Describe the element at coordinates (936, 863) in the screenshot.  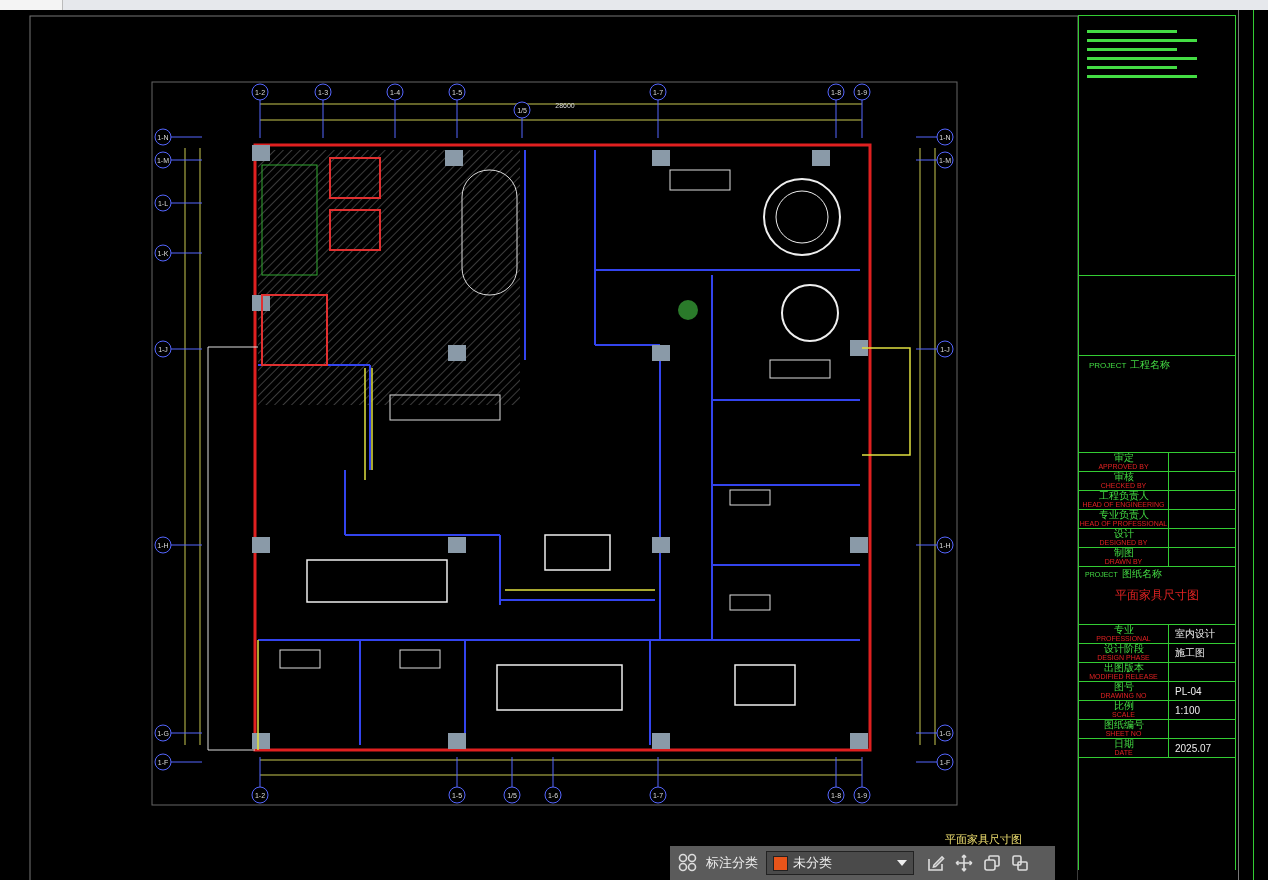
I see `edit-icon` at that location.